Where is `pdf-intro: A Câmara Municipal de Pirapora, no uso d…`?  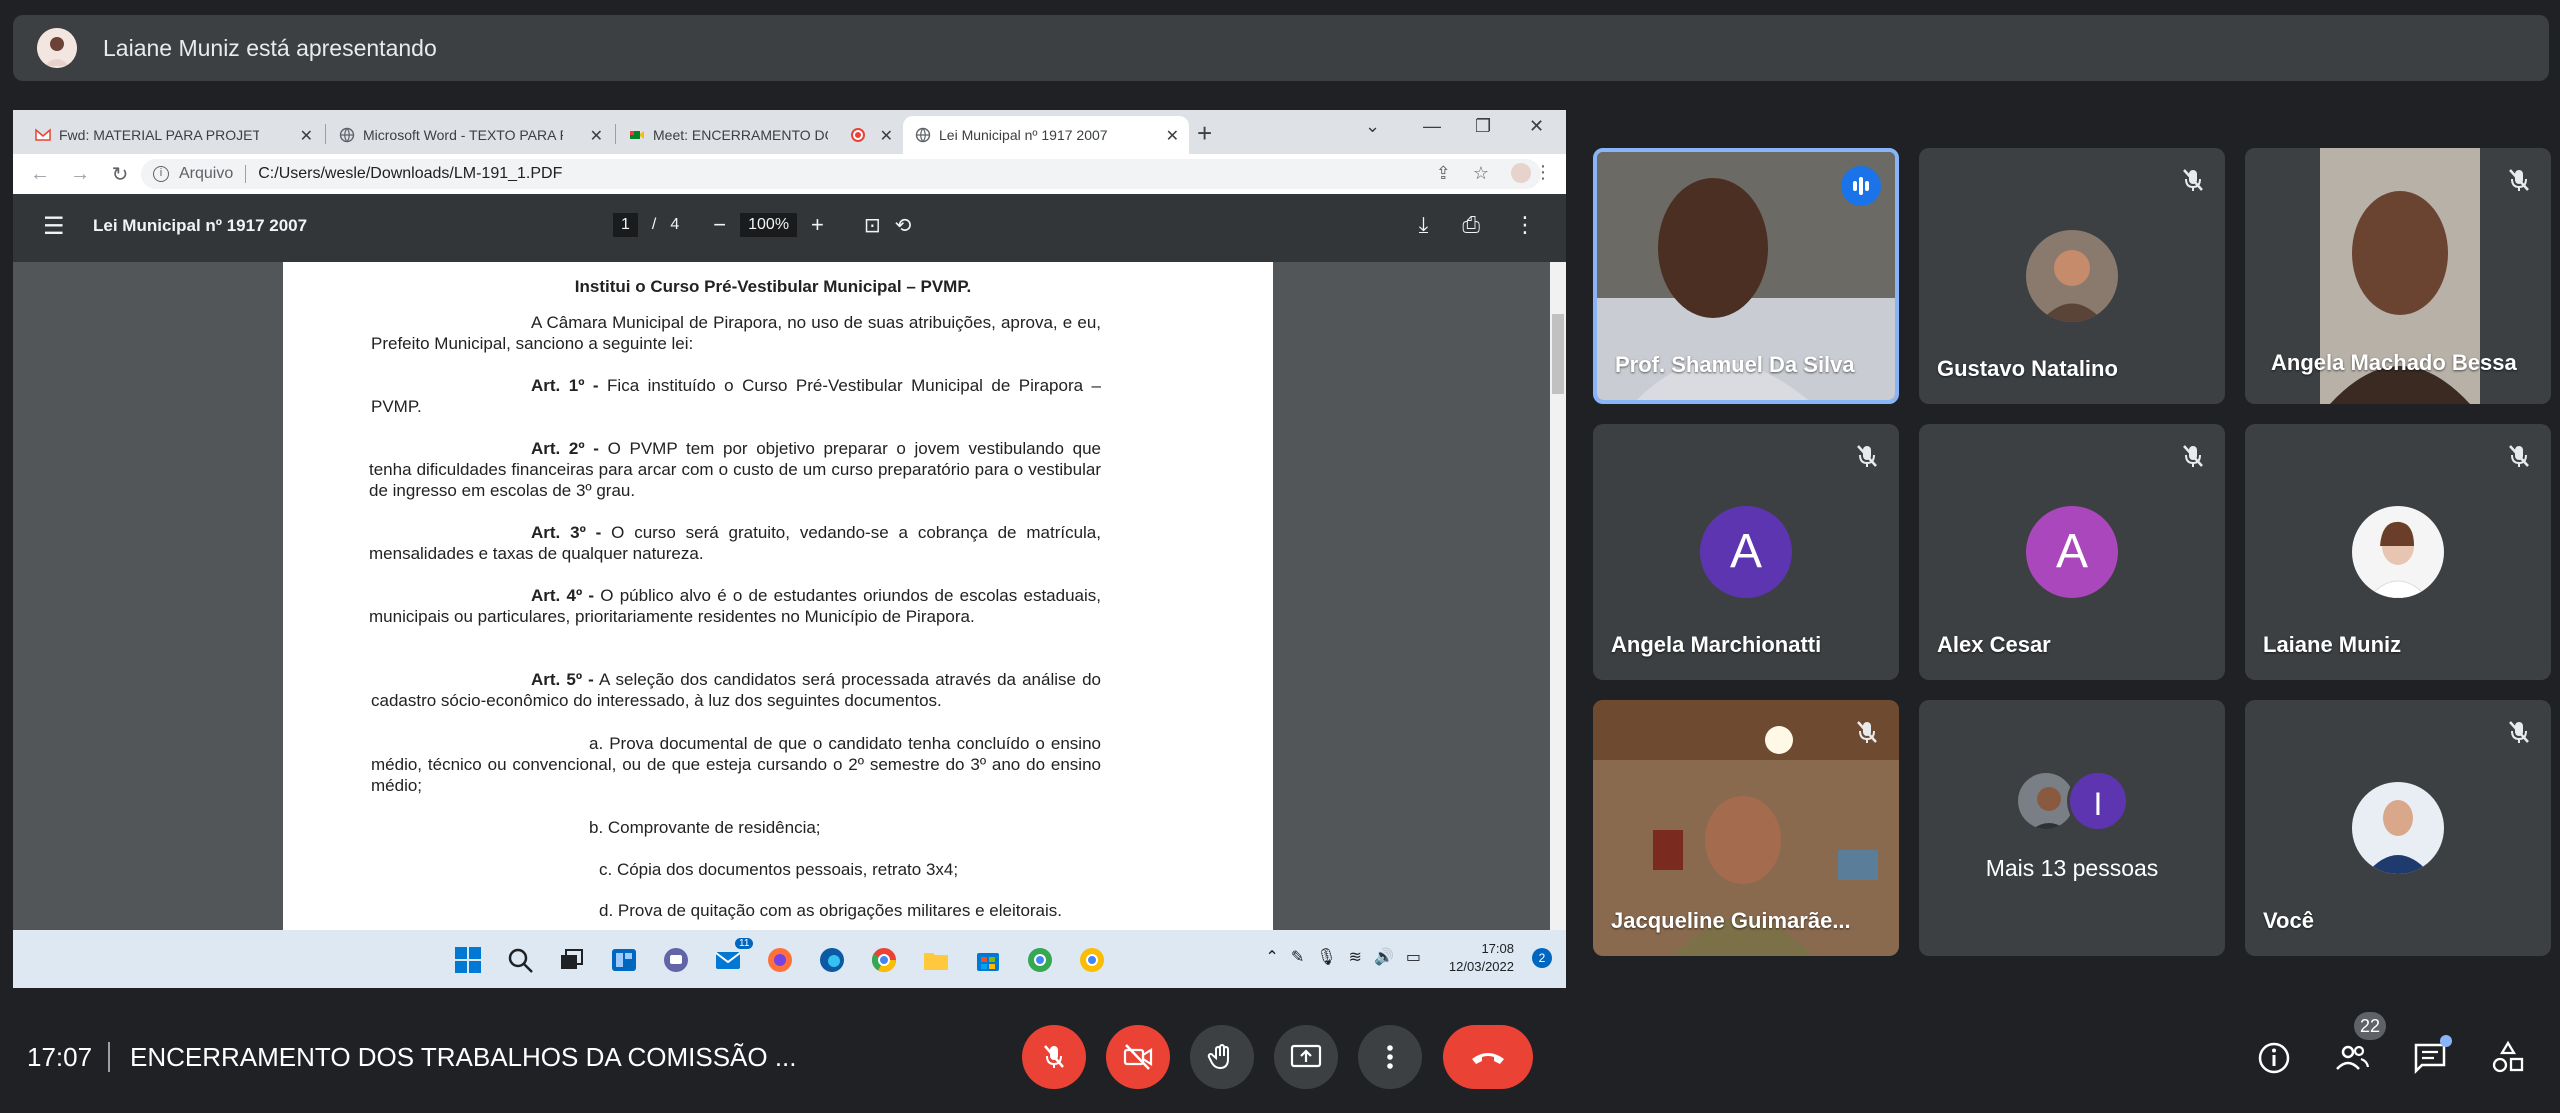 pdf-intro: A Câmara Municipal de Pirapora, no uso d… is located at coordinates (736, 333).